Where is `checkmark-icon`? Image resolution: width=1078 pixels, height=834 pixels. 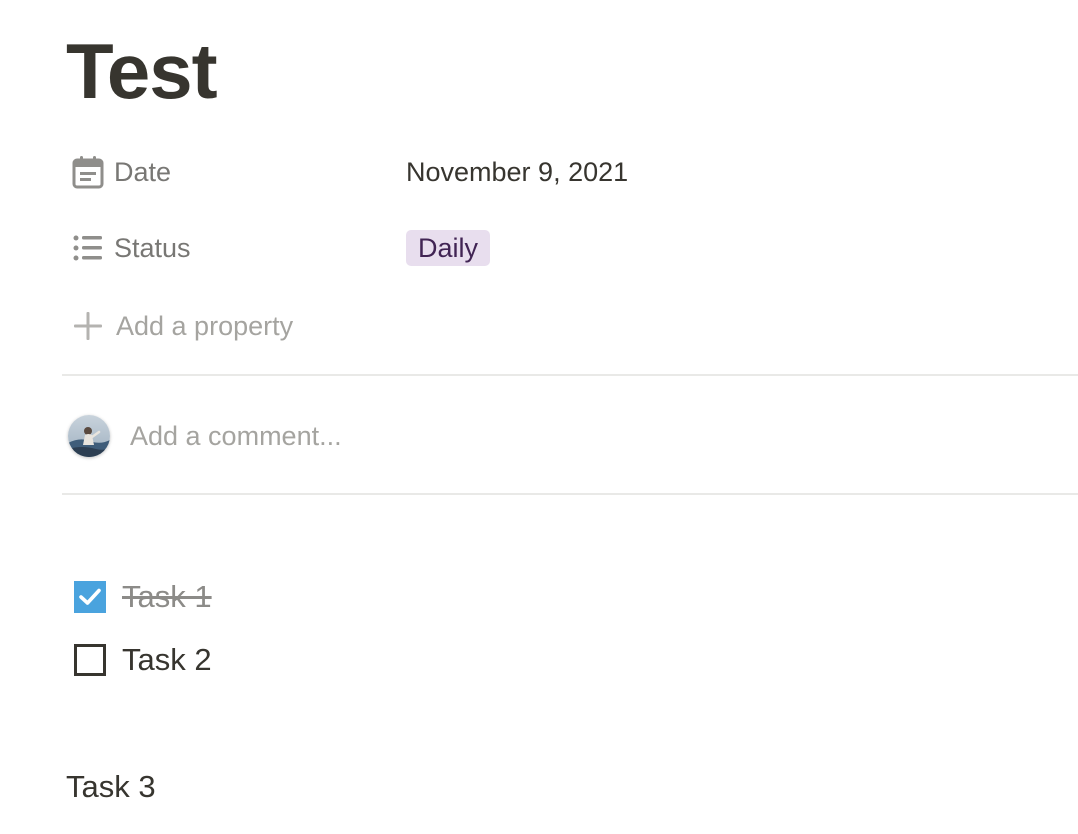
checkmark-icon is located at coordinates (90, 596).